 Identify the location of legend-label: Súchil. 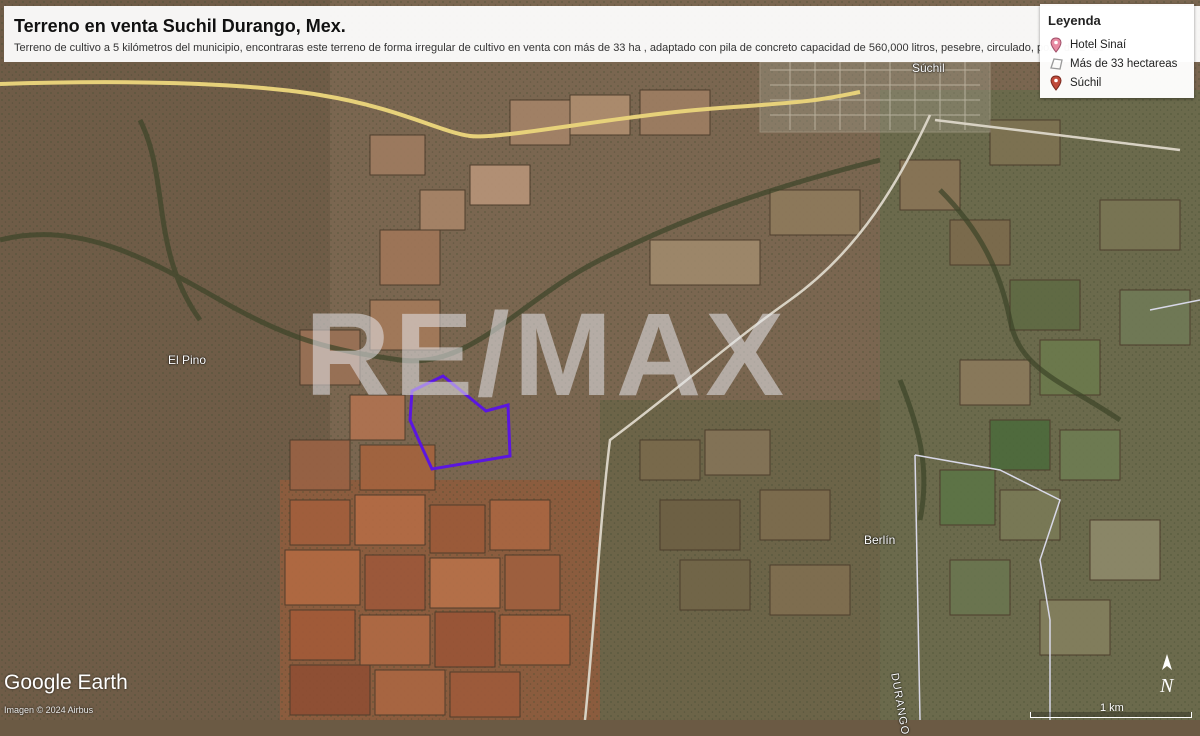
(1086, 83).